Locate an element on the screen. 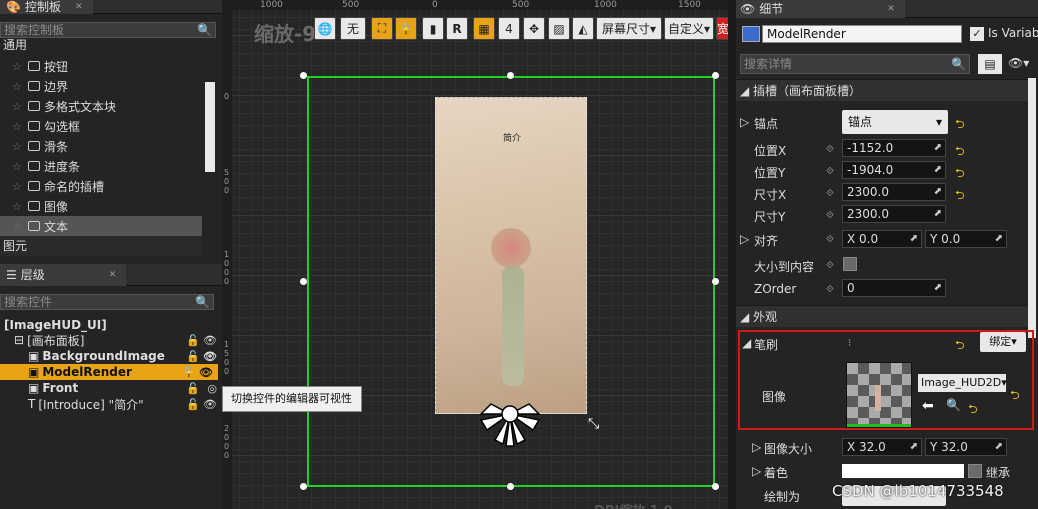  browse-icon: 🔍 is located at coordinates (953, 405).